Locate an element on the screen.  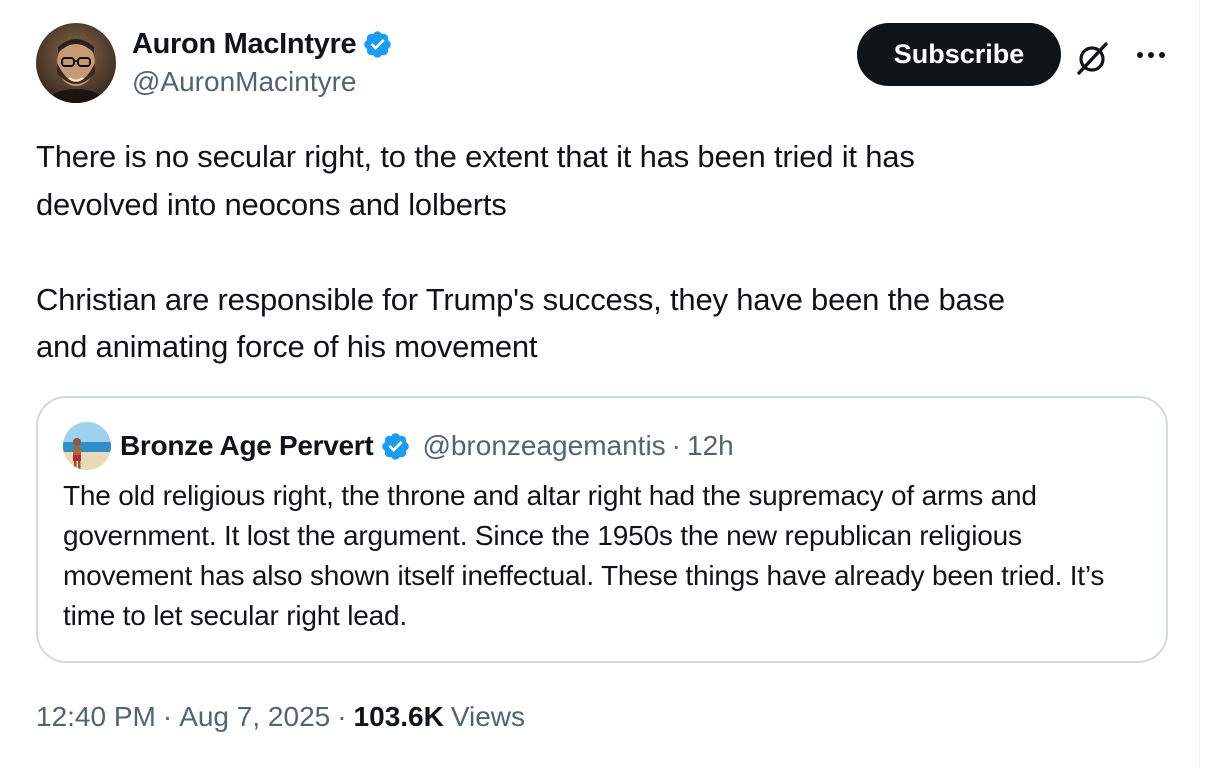
author-display-name: Auron MacIntyre is located at coordinates (244, 44).